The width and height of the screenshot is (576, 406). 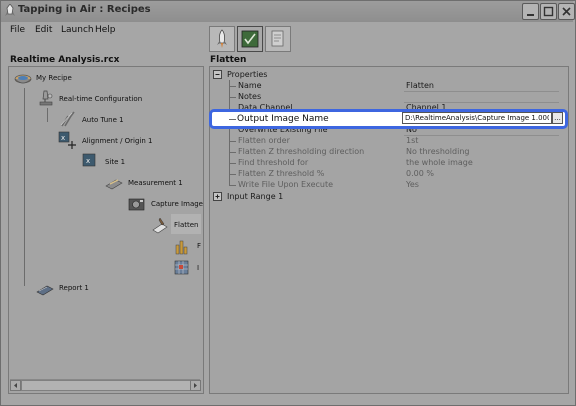 What do you see at coordinates (420, 173) in the screenshot?
I see `property-value-z-threshold-percent: 0.00 %` at bounding box center [420, 173].